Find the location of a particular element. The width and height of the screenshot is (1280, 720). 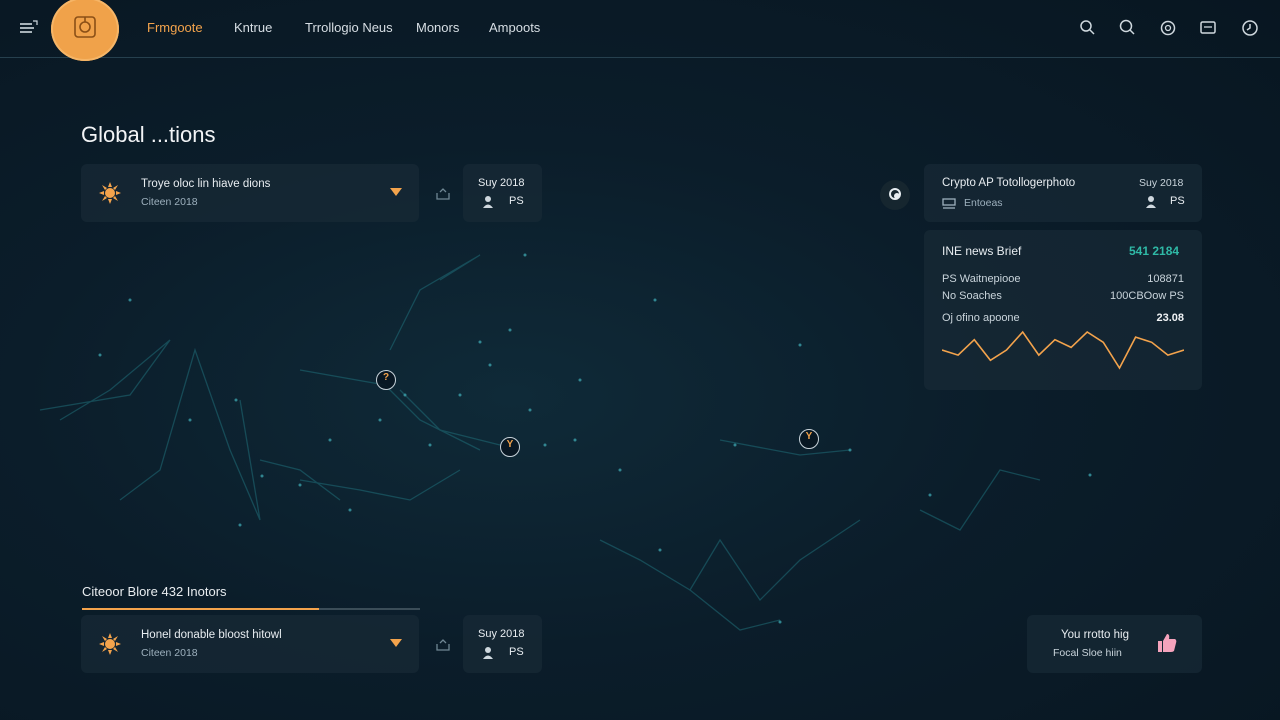

progress-fill is located at coordinates (200, 609).